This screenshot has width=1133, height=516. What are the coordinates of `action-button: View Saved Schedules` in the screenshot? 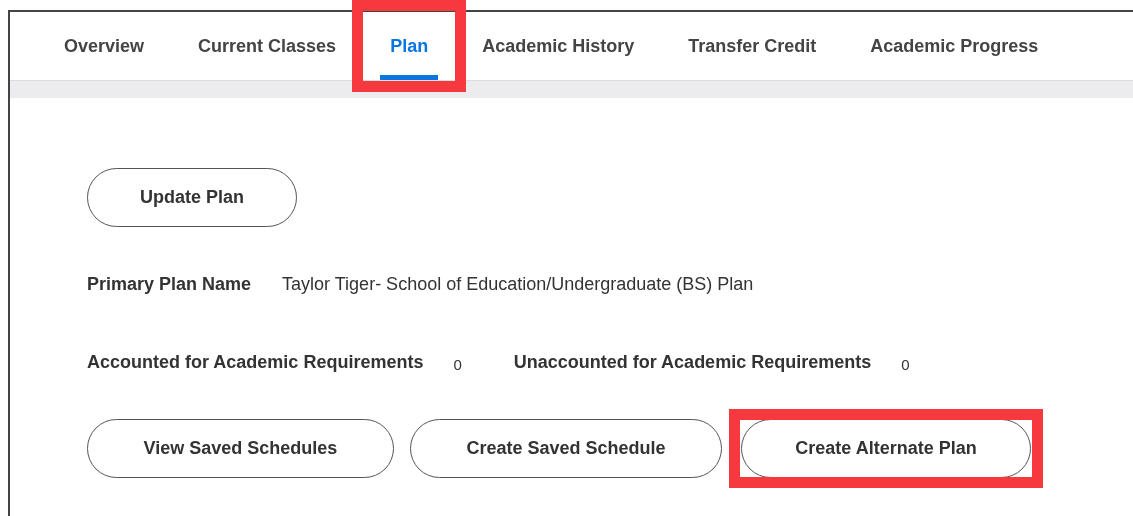 It's located at (240, 448).